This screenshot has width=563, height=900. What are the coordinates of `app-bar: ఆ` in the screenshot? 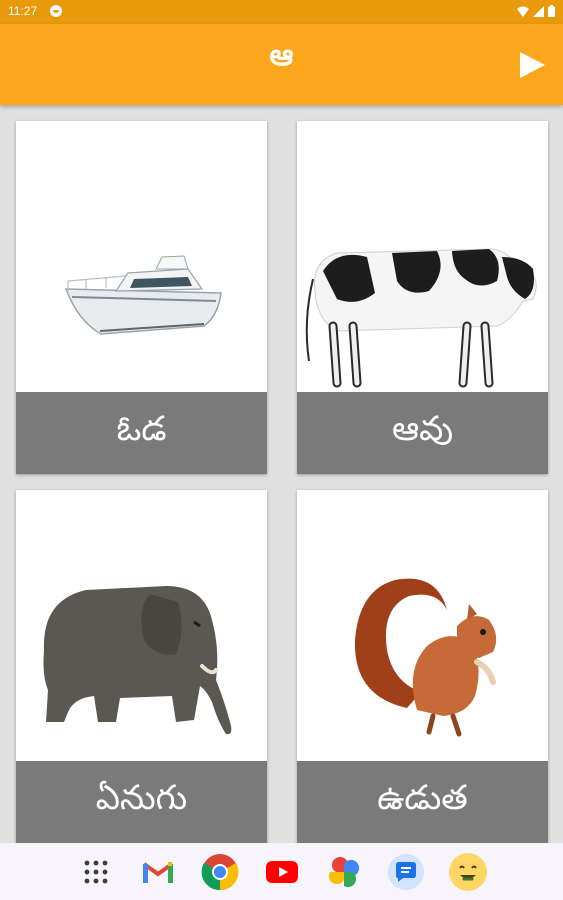 It's located at (281, 64).